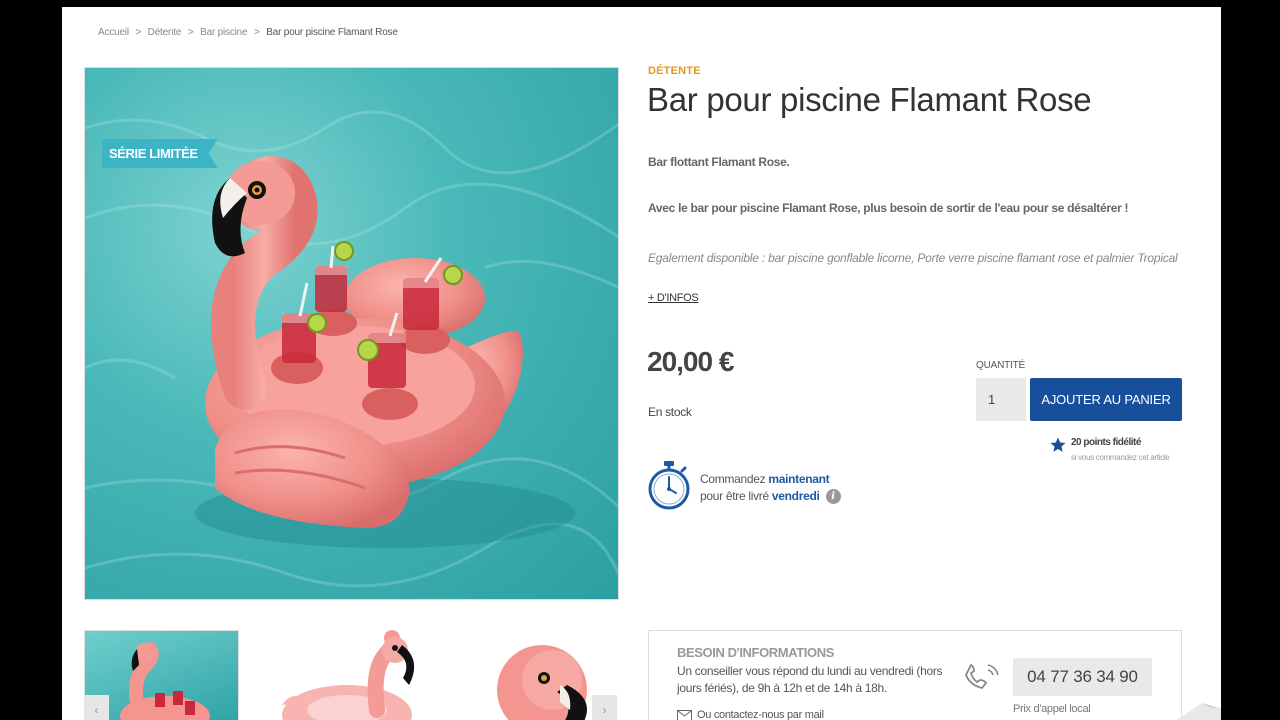  What do you see at coordinates (736, 496) in the screenshot?
I see `delivery-line2-text: pour être livré` at bounding box center [736, 496].